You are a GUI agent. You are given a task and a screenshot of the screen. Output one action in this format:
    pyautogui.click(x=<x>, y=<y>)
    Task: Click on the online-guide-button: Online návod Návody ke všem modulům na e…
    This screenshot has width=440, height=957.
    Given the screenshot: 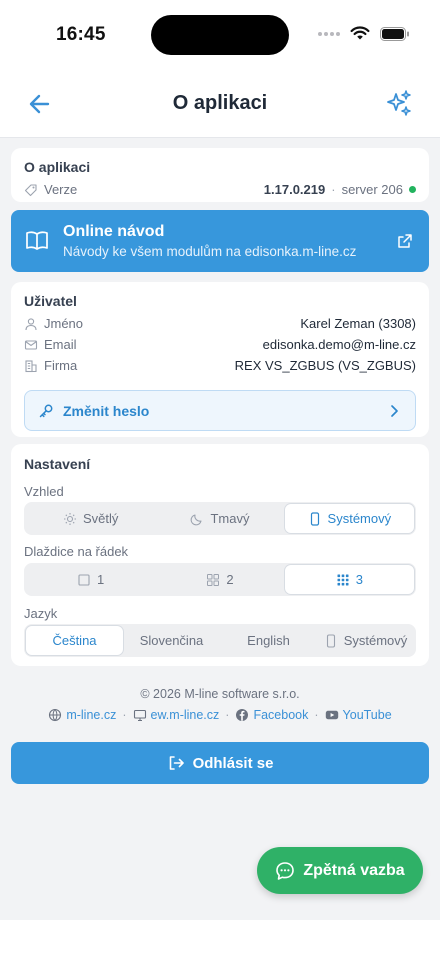 What is the action you would take?
    pyautogui.click(x=220, y=241)
    